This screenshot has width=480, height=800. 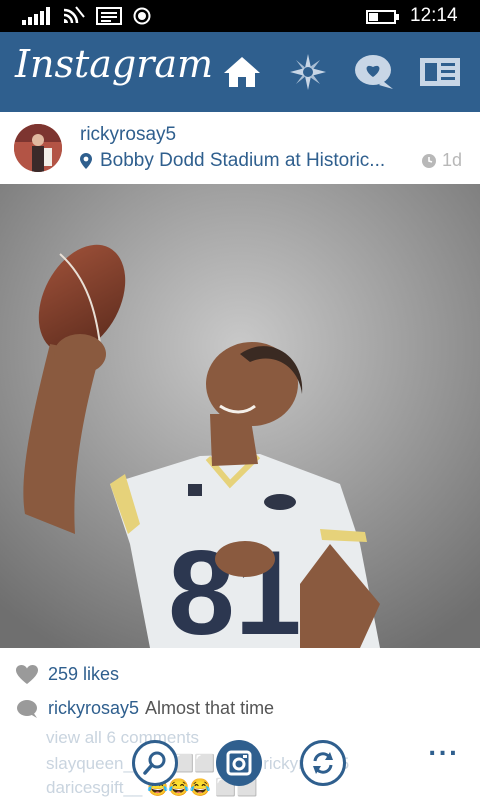 I want to click on clock-icon, so click(x=429, y=160).